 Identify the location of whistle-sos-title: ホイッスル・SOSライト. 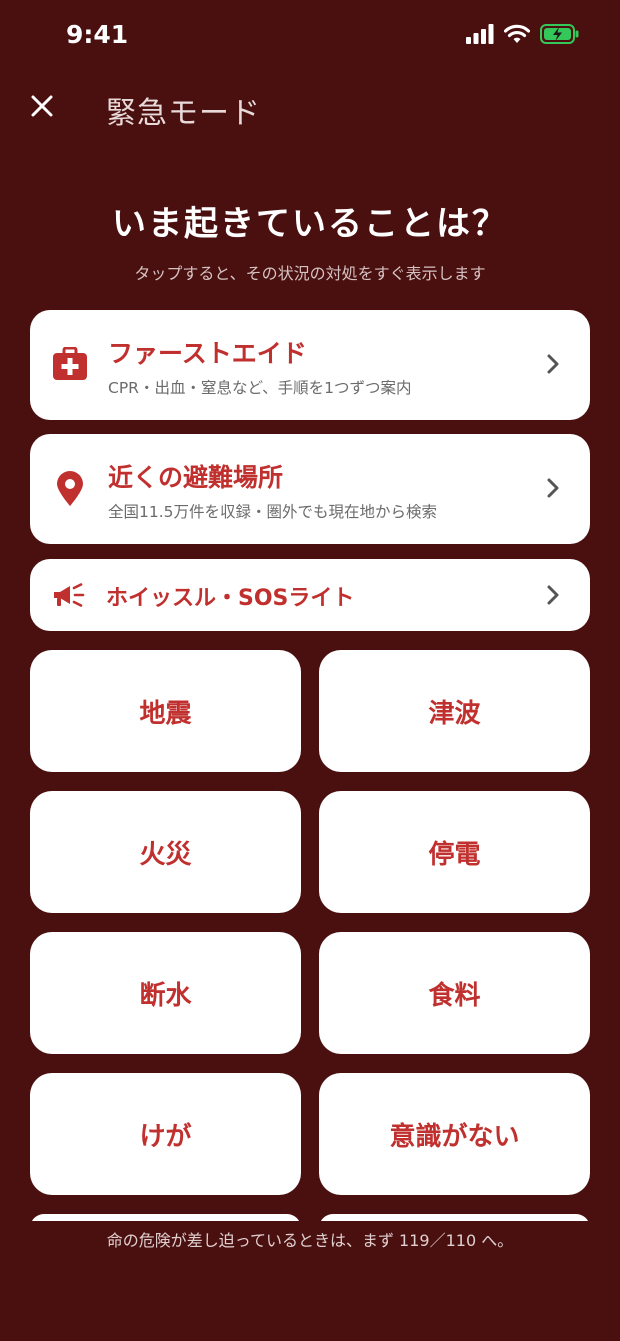
(230, 598).